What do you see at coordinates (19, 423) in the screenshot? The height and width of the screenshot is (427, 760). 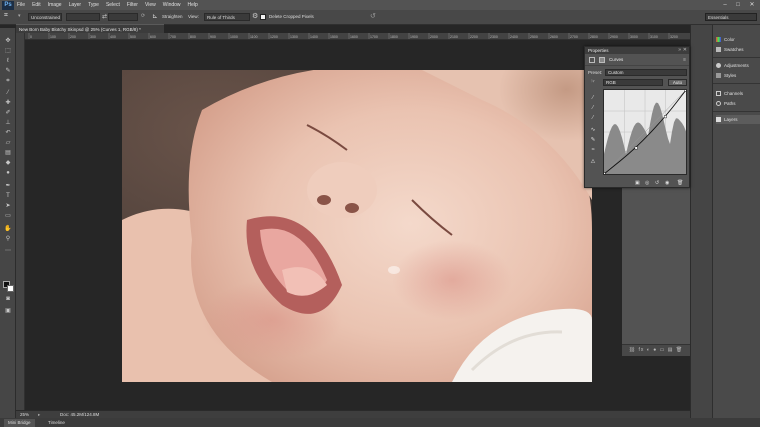 I see `tab-mini-bridge: Mini Bridge` at bounding box center [19, 423].